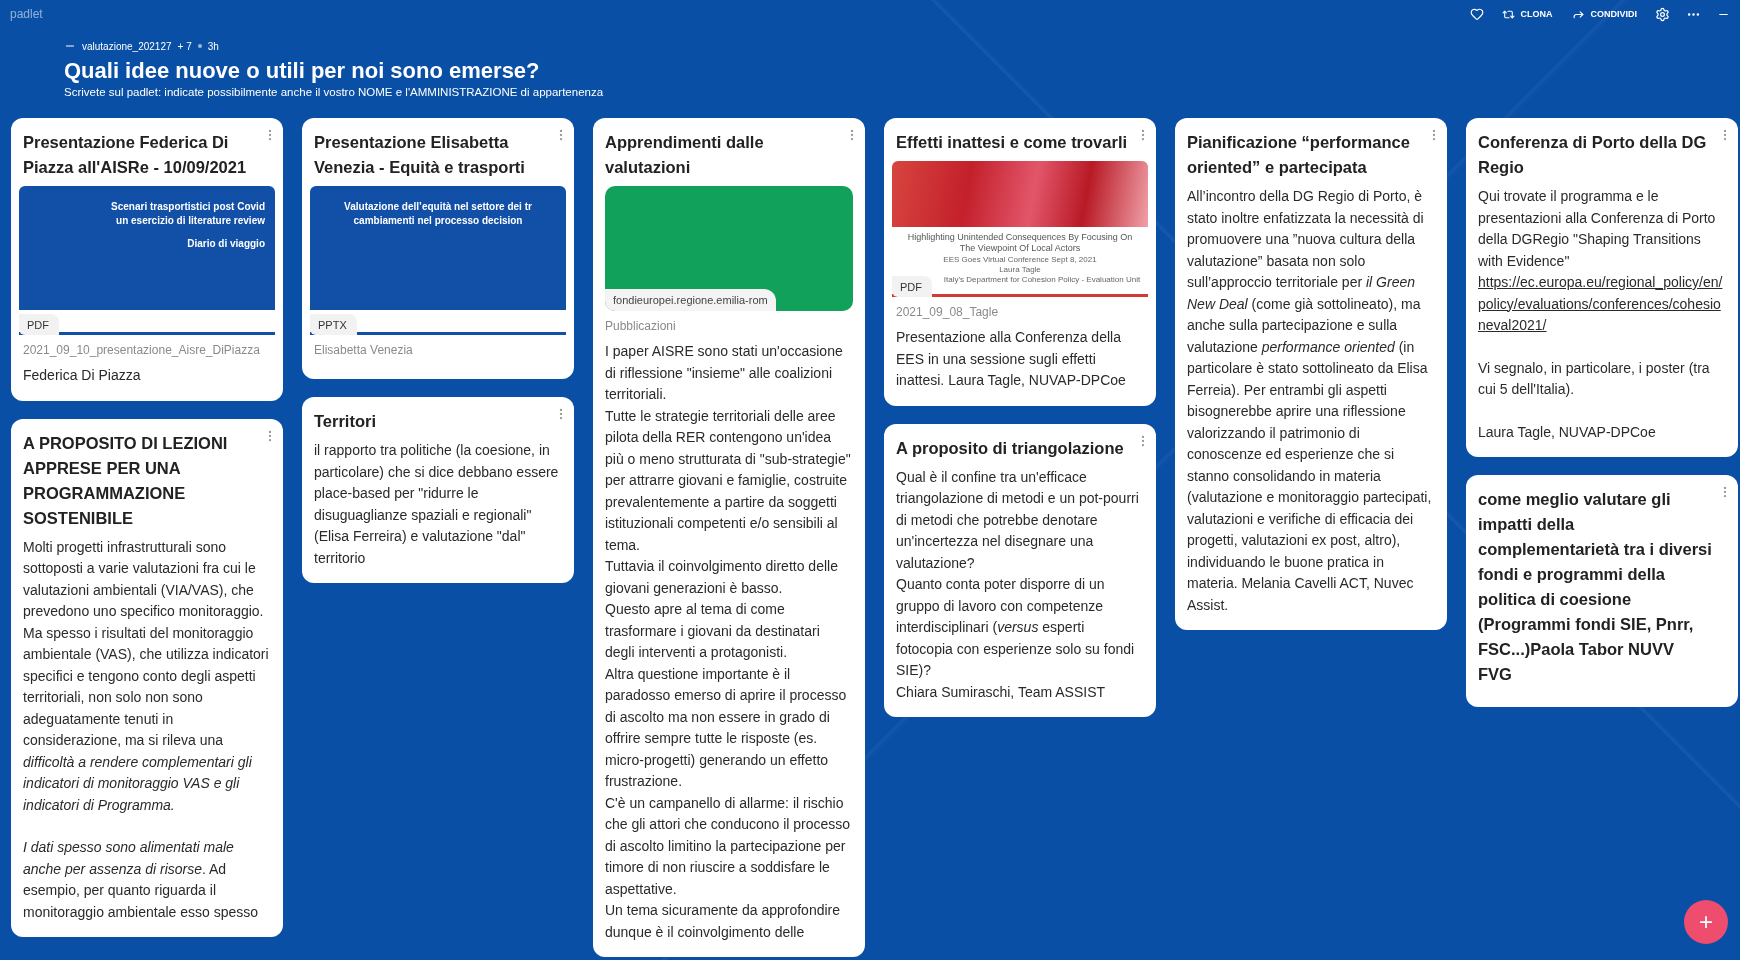 The width and height of the screenshot is (1740, 960). Describe the element at coordinates (1020, 243) in the screenshot. I see `document-title: Highlighting Unintended Consequences By Focusing On The Viewpoint Of Local Actors` at that location.